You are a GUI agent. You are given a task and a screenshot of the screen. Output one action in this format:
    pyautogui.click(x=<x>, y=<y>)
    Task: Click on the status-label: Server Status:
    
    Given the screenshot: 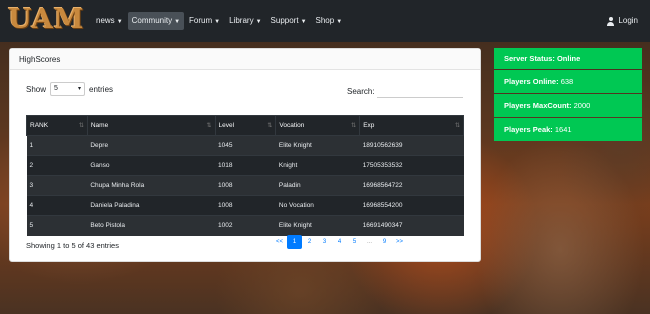 What is the action you would take?
    pyautogui.click(x=529, y=58)
    